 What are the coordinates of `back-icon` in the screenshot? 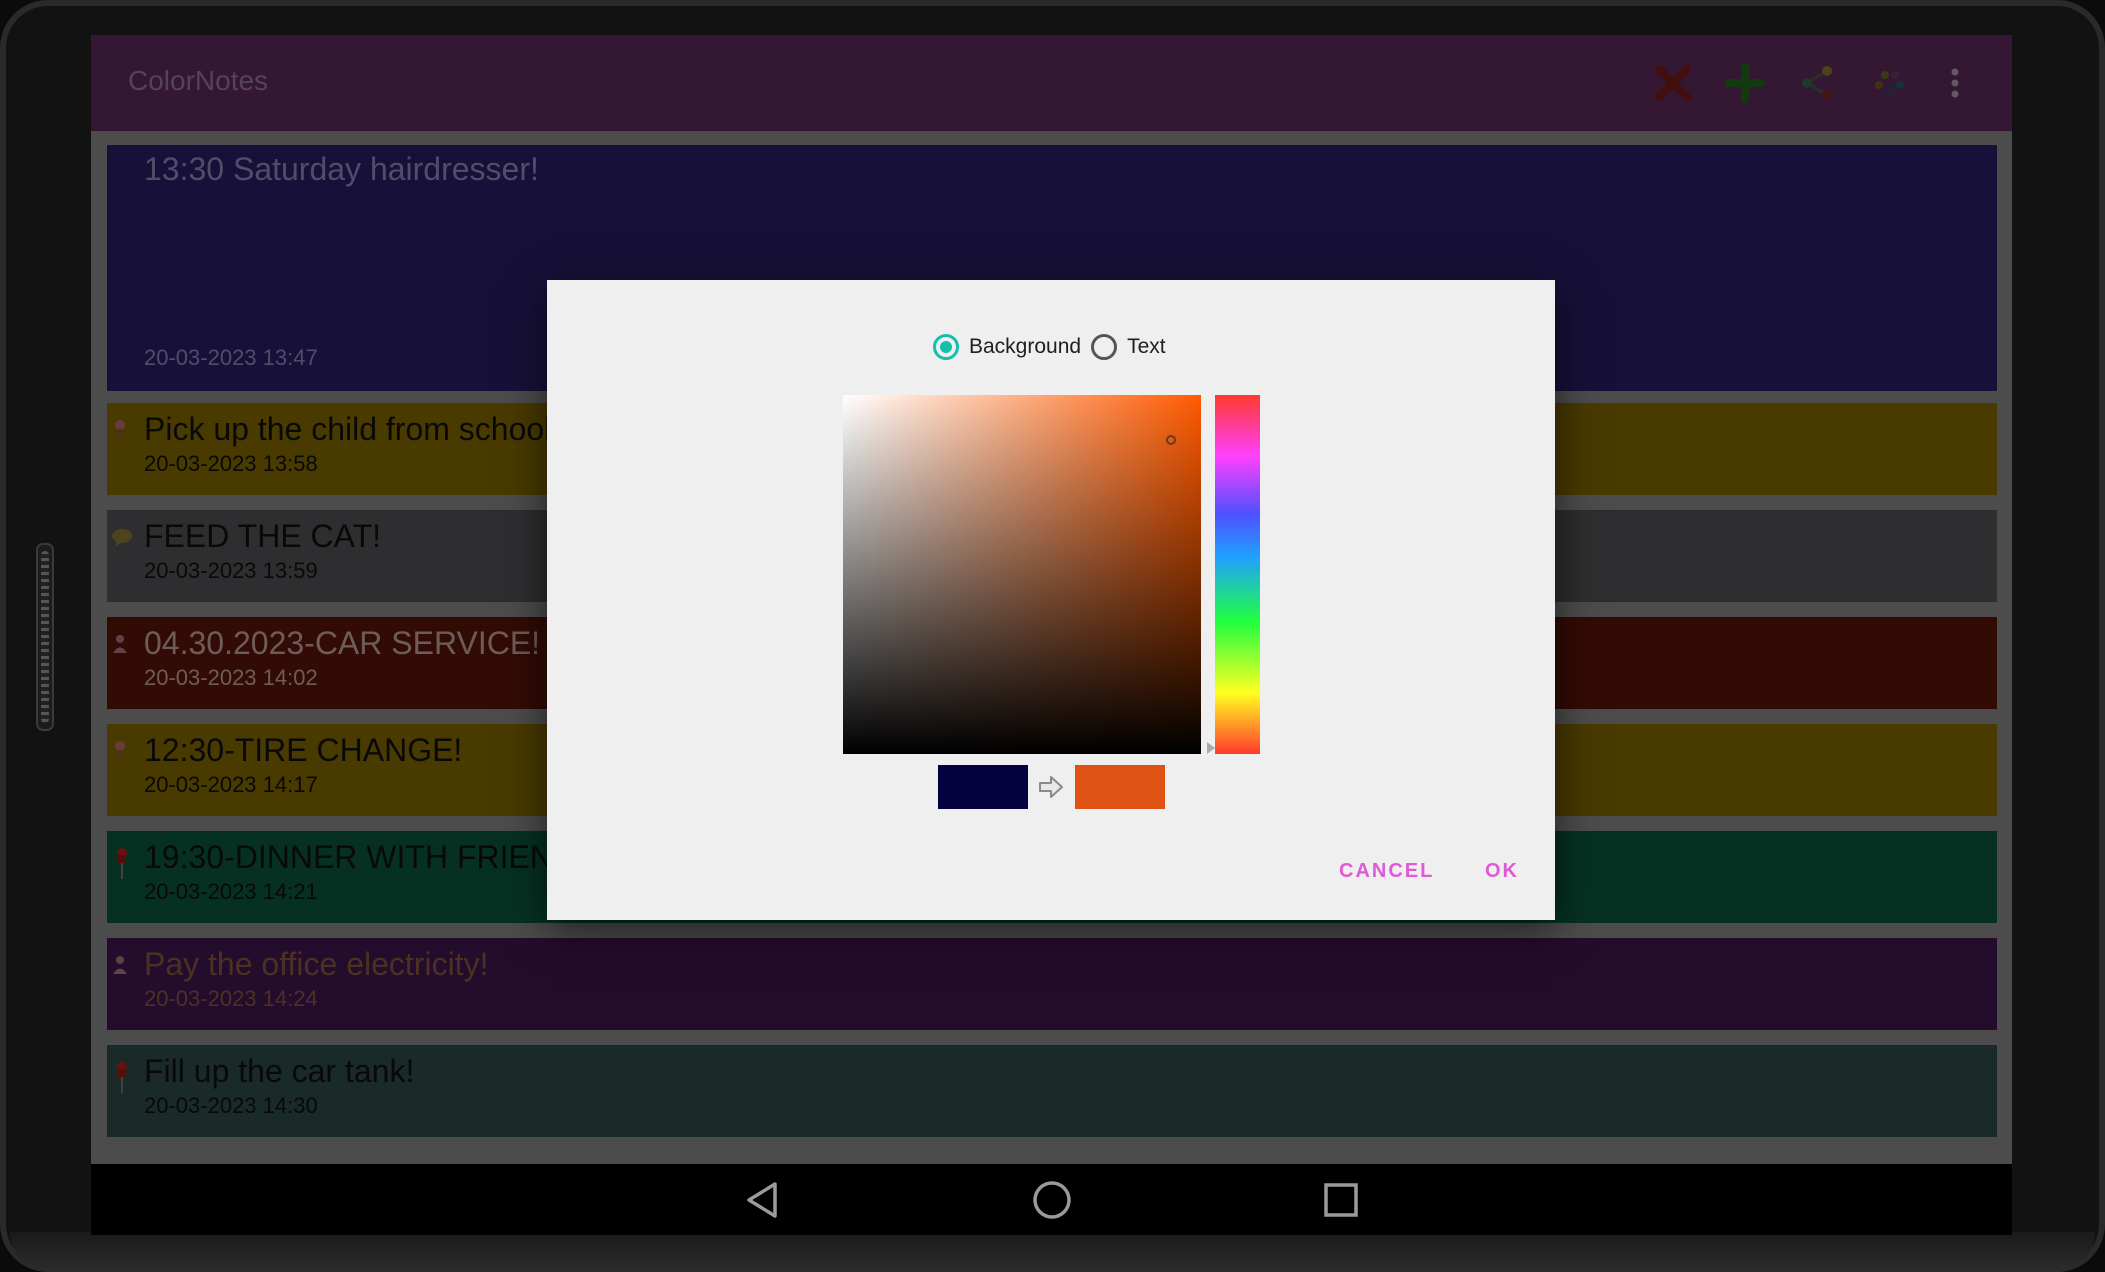 It's located at (762, 1200).